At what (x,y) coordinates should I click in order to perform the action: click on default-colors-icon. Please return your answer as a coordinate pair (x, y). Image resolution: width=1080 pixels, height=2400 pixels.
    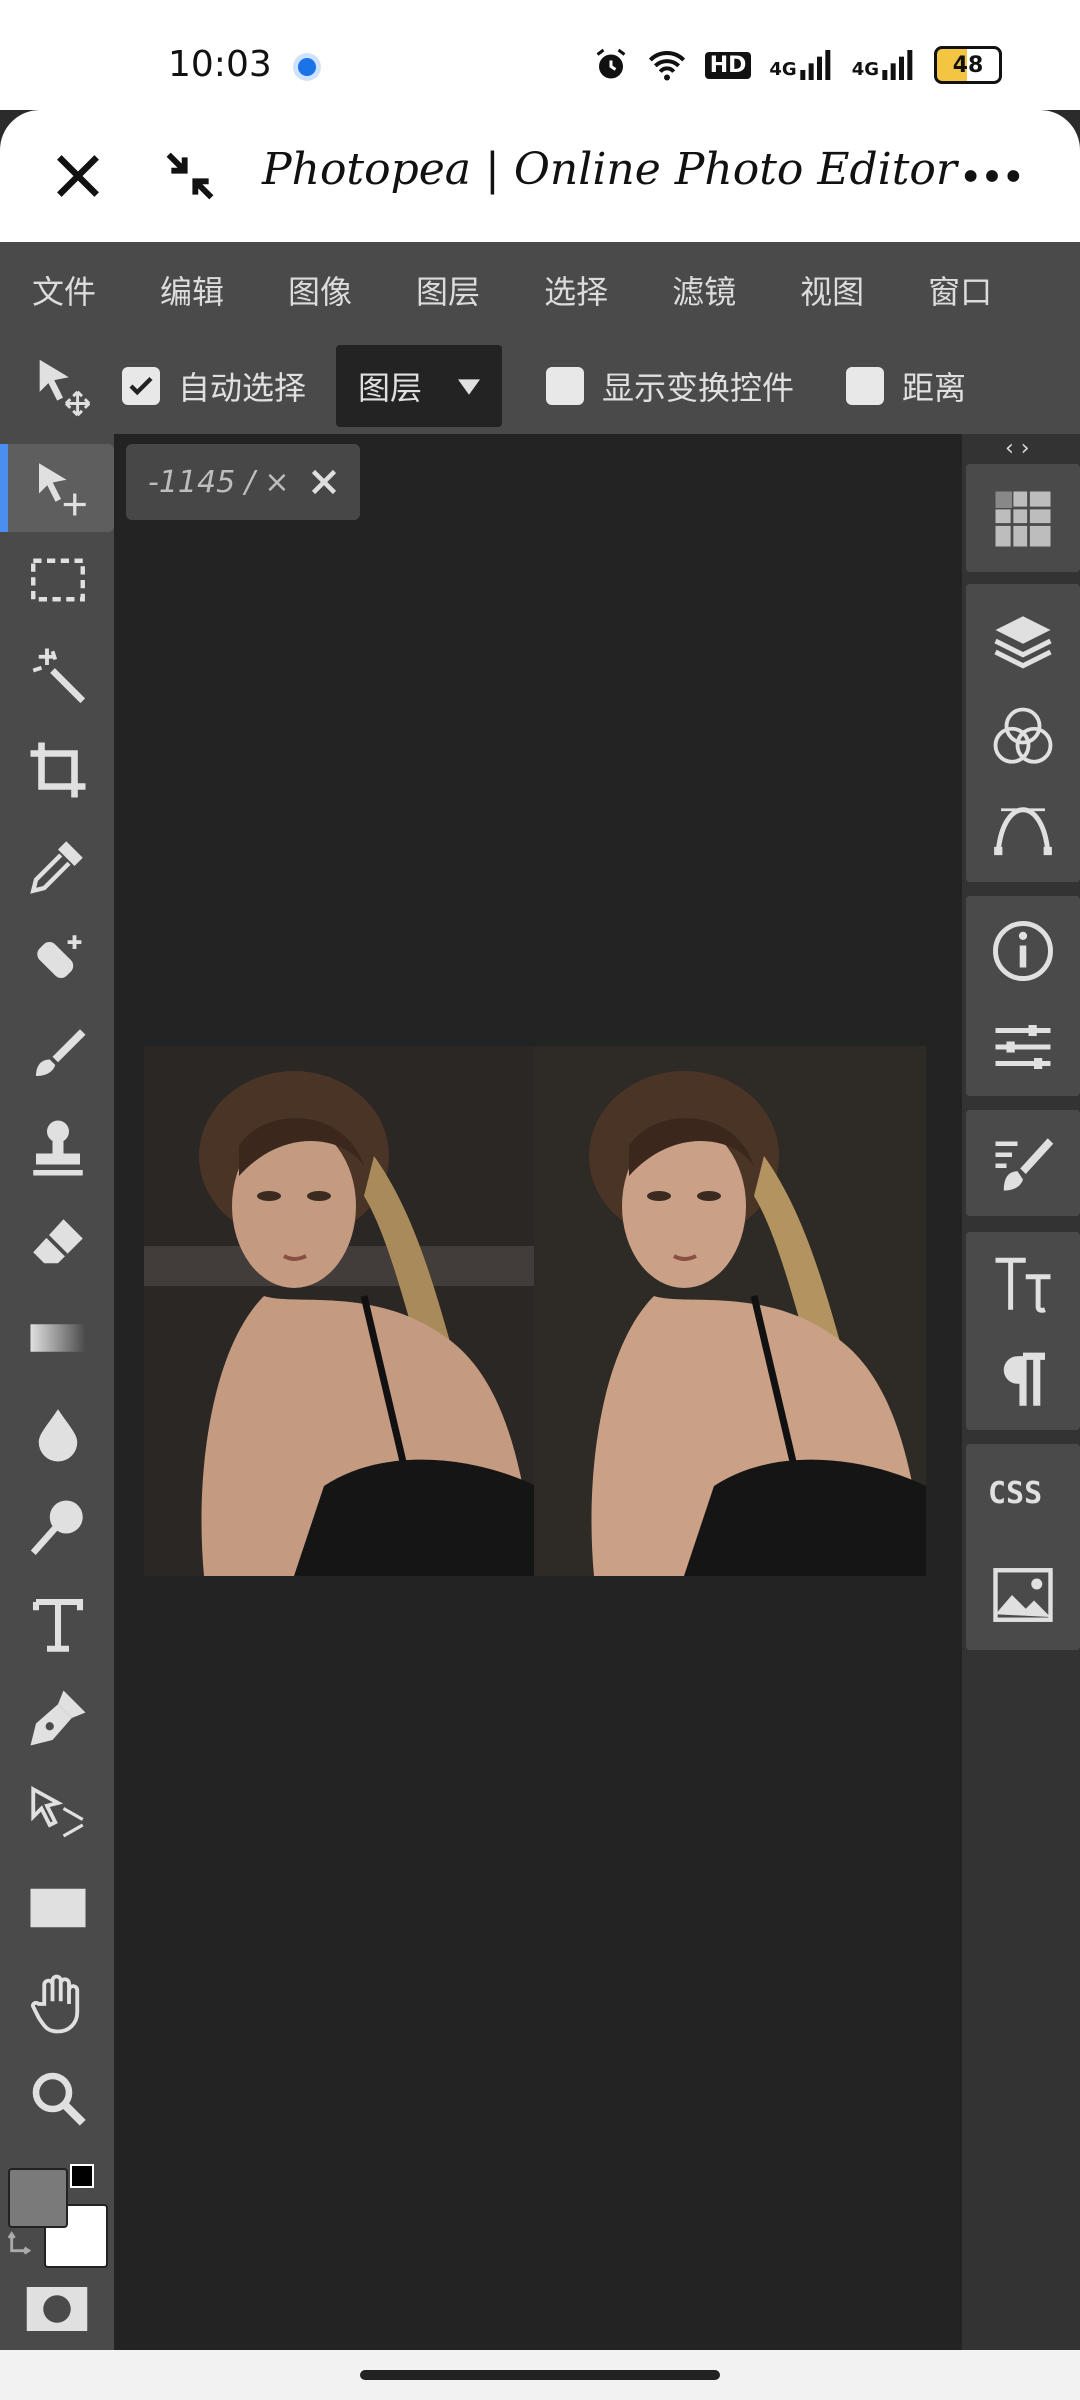
    Looking at the image, I should click on (82, 2176).